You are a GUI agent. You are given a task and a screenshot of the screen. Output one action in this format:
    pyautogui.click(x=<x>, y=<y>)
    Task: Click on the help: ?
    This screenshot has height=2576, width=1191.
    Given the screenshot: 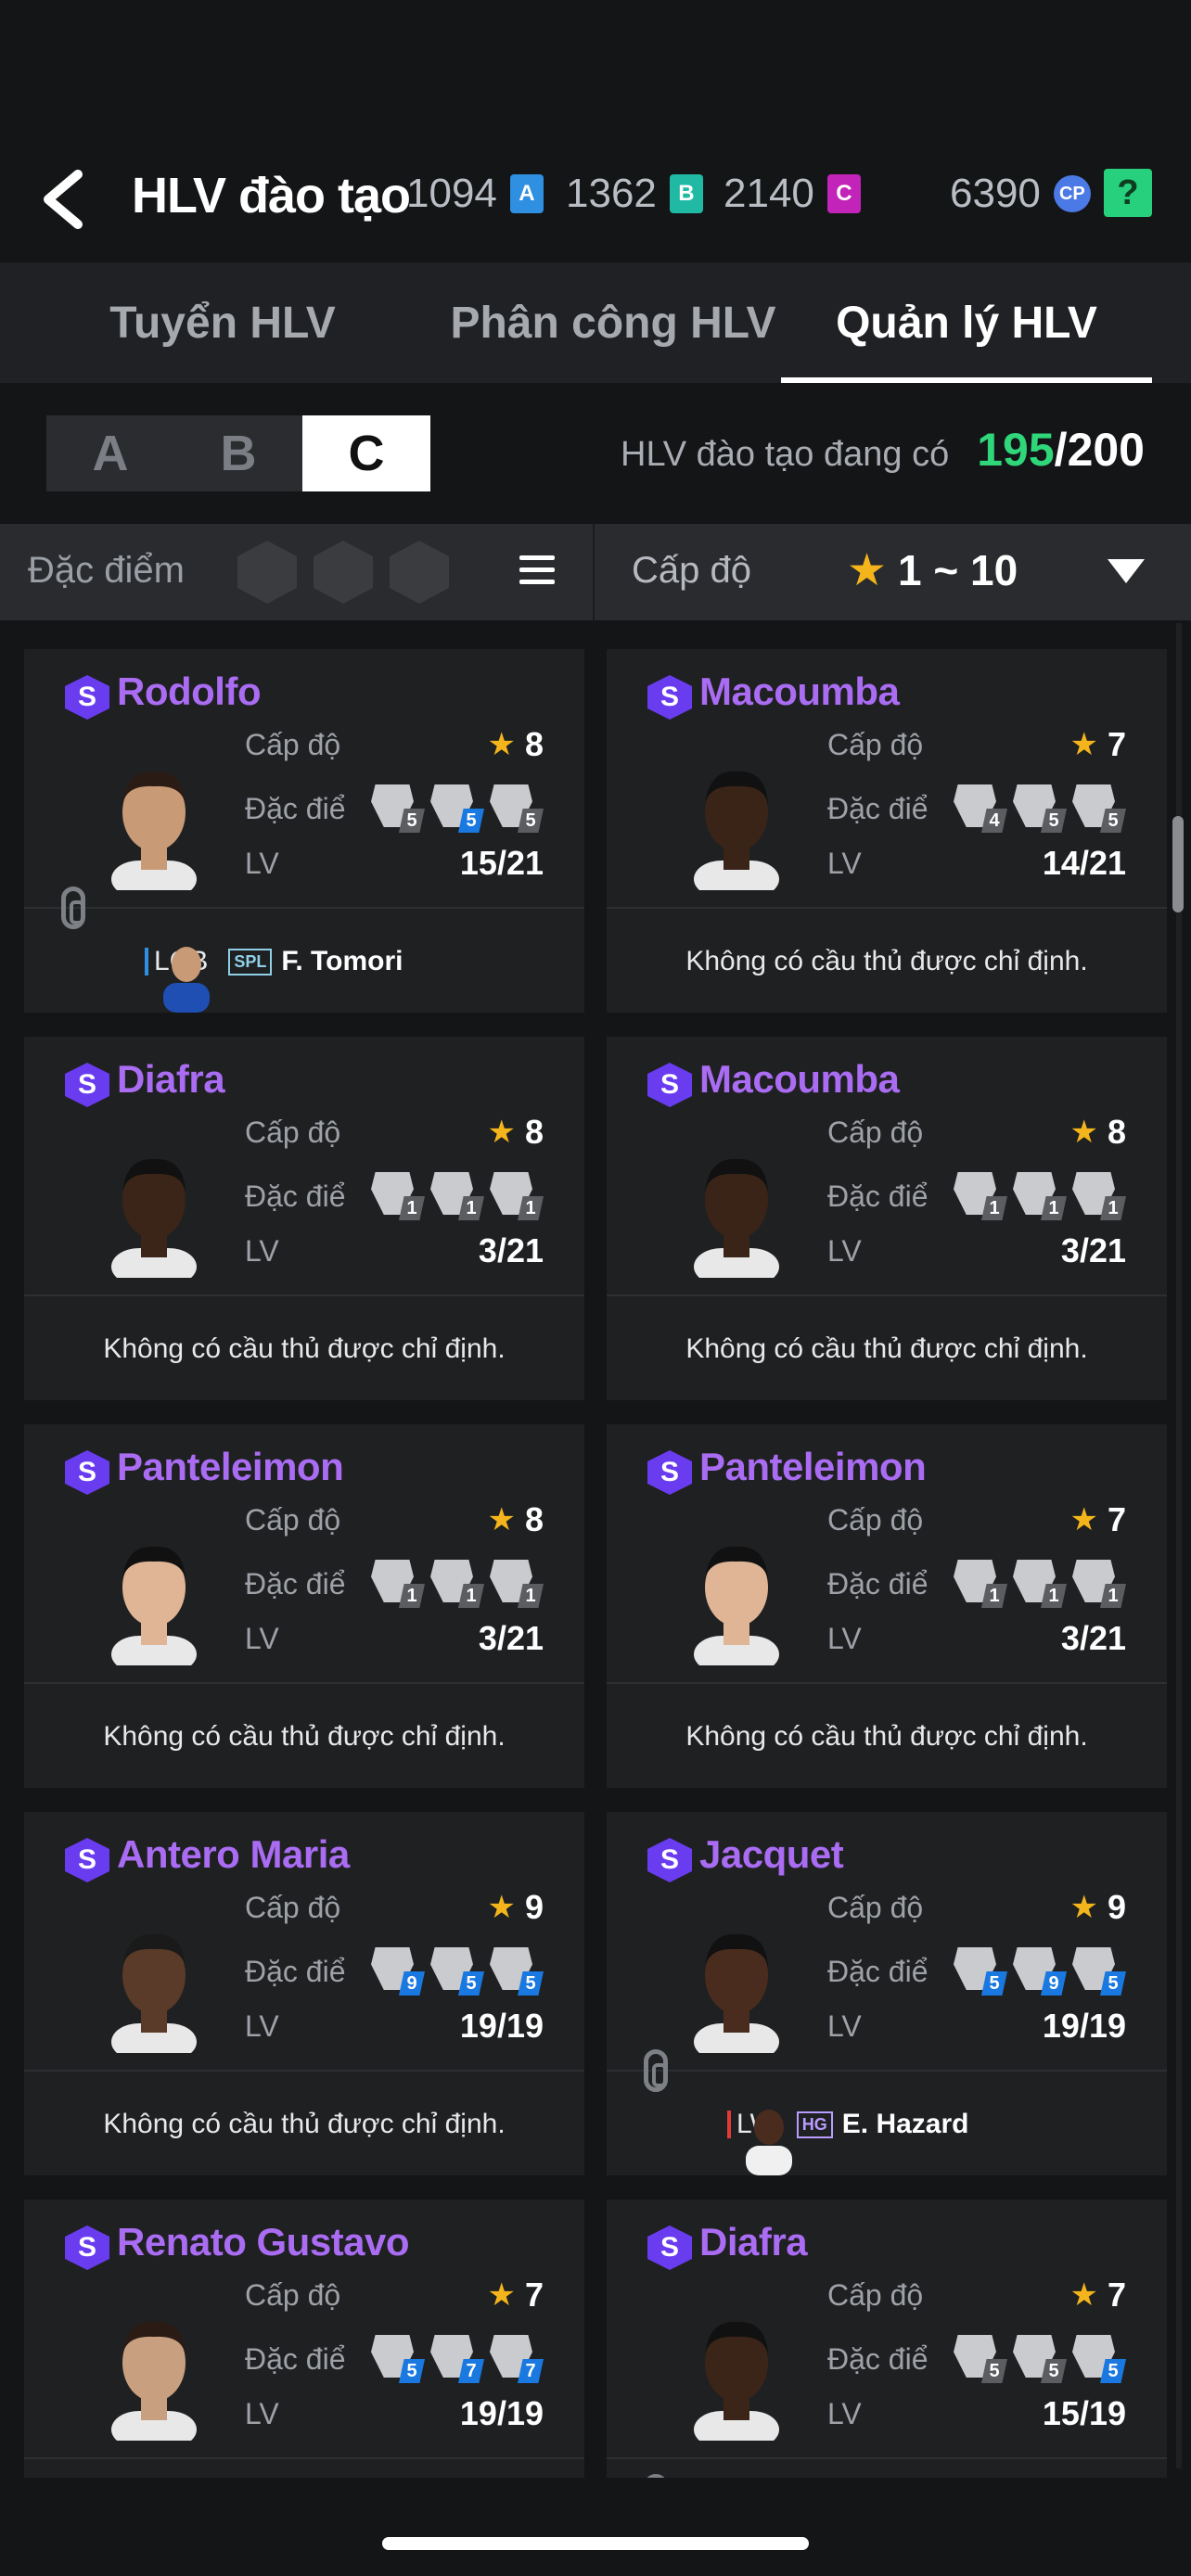 What is the action you would take?
    pyautogui.click(x=1121, y=193)
    